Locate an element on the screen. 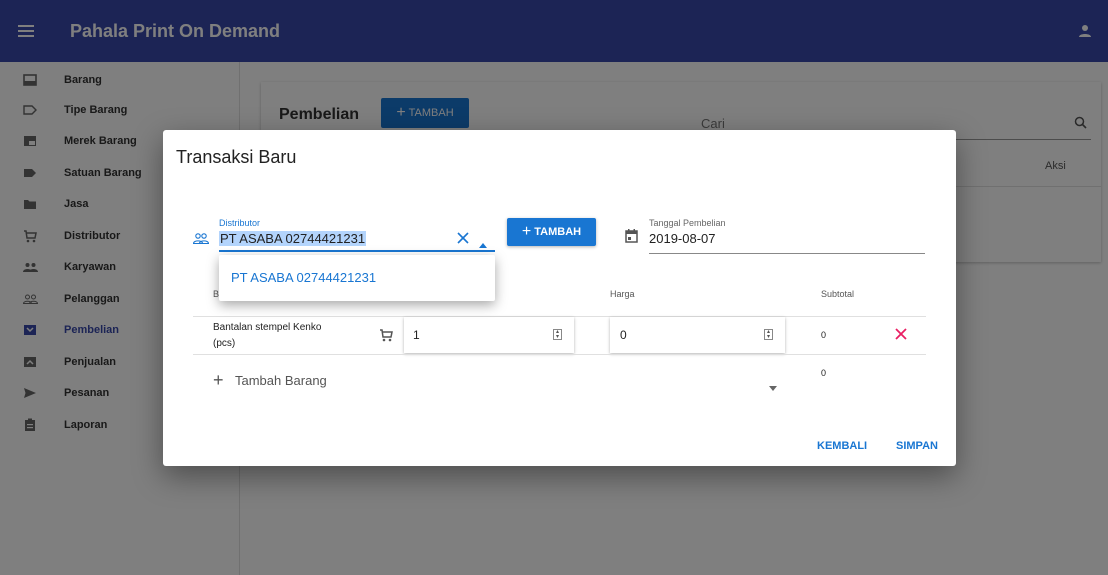 Image resolution: width=1108 pixels, height=575 pixels. clear-icon is located at coordinates (463, 240).